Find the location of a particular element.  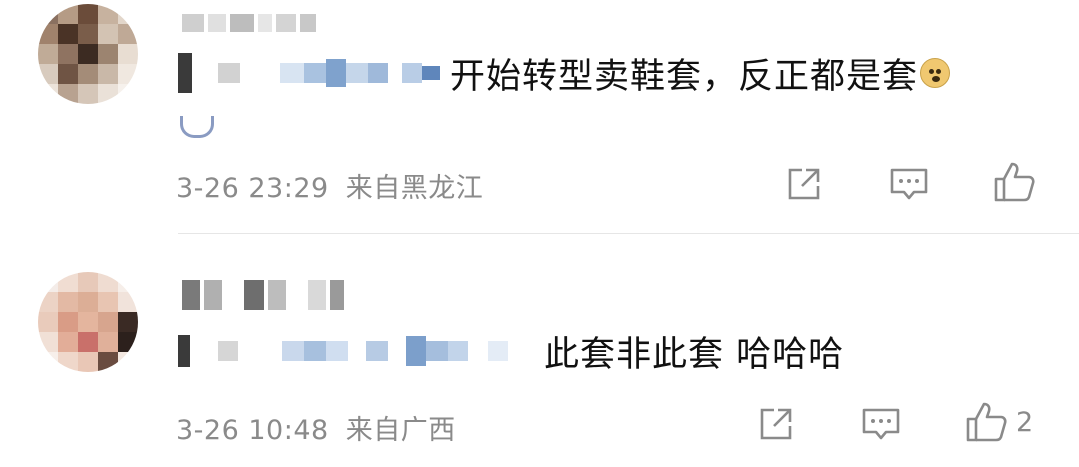

doge-emoji-icon is located at coordinates (935, 73).